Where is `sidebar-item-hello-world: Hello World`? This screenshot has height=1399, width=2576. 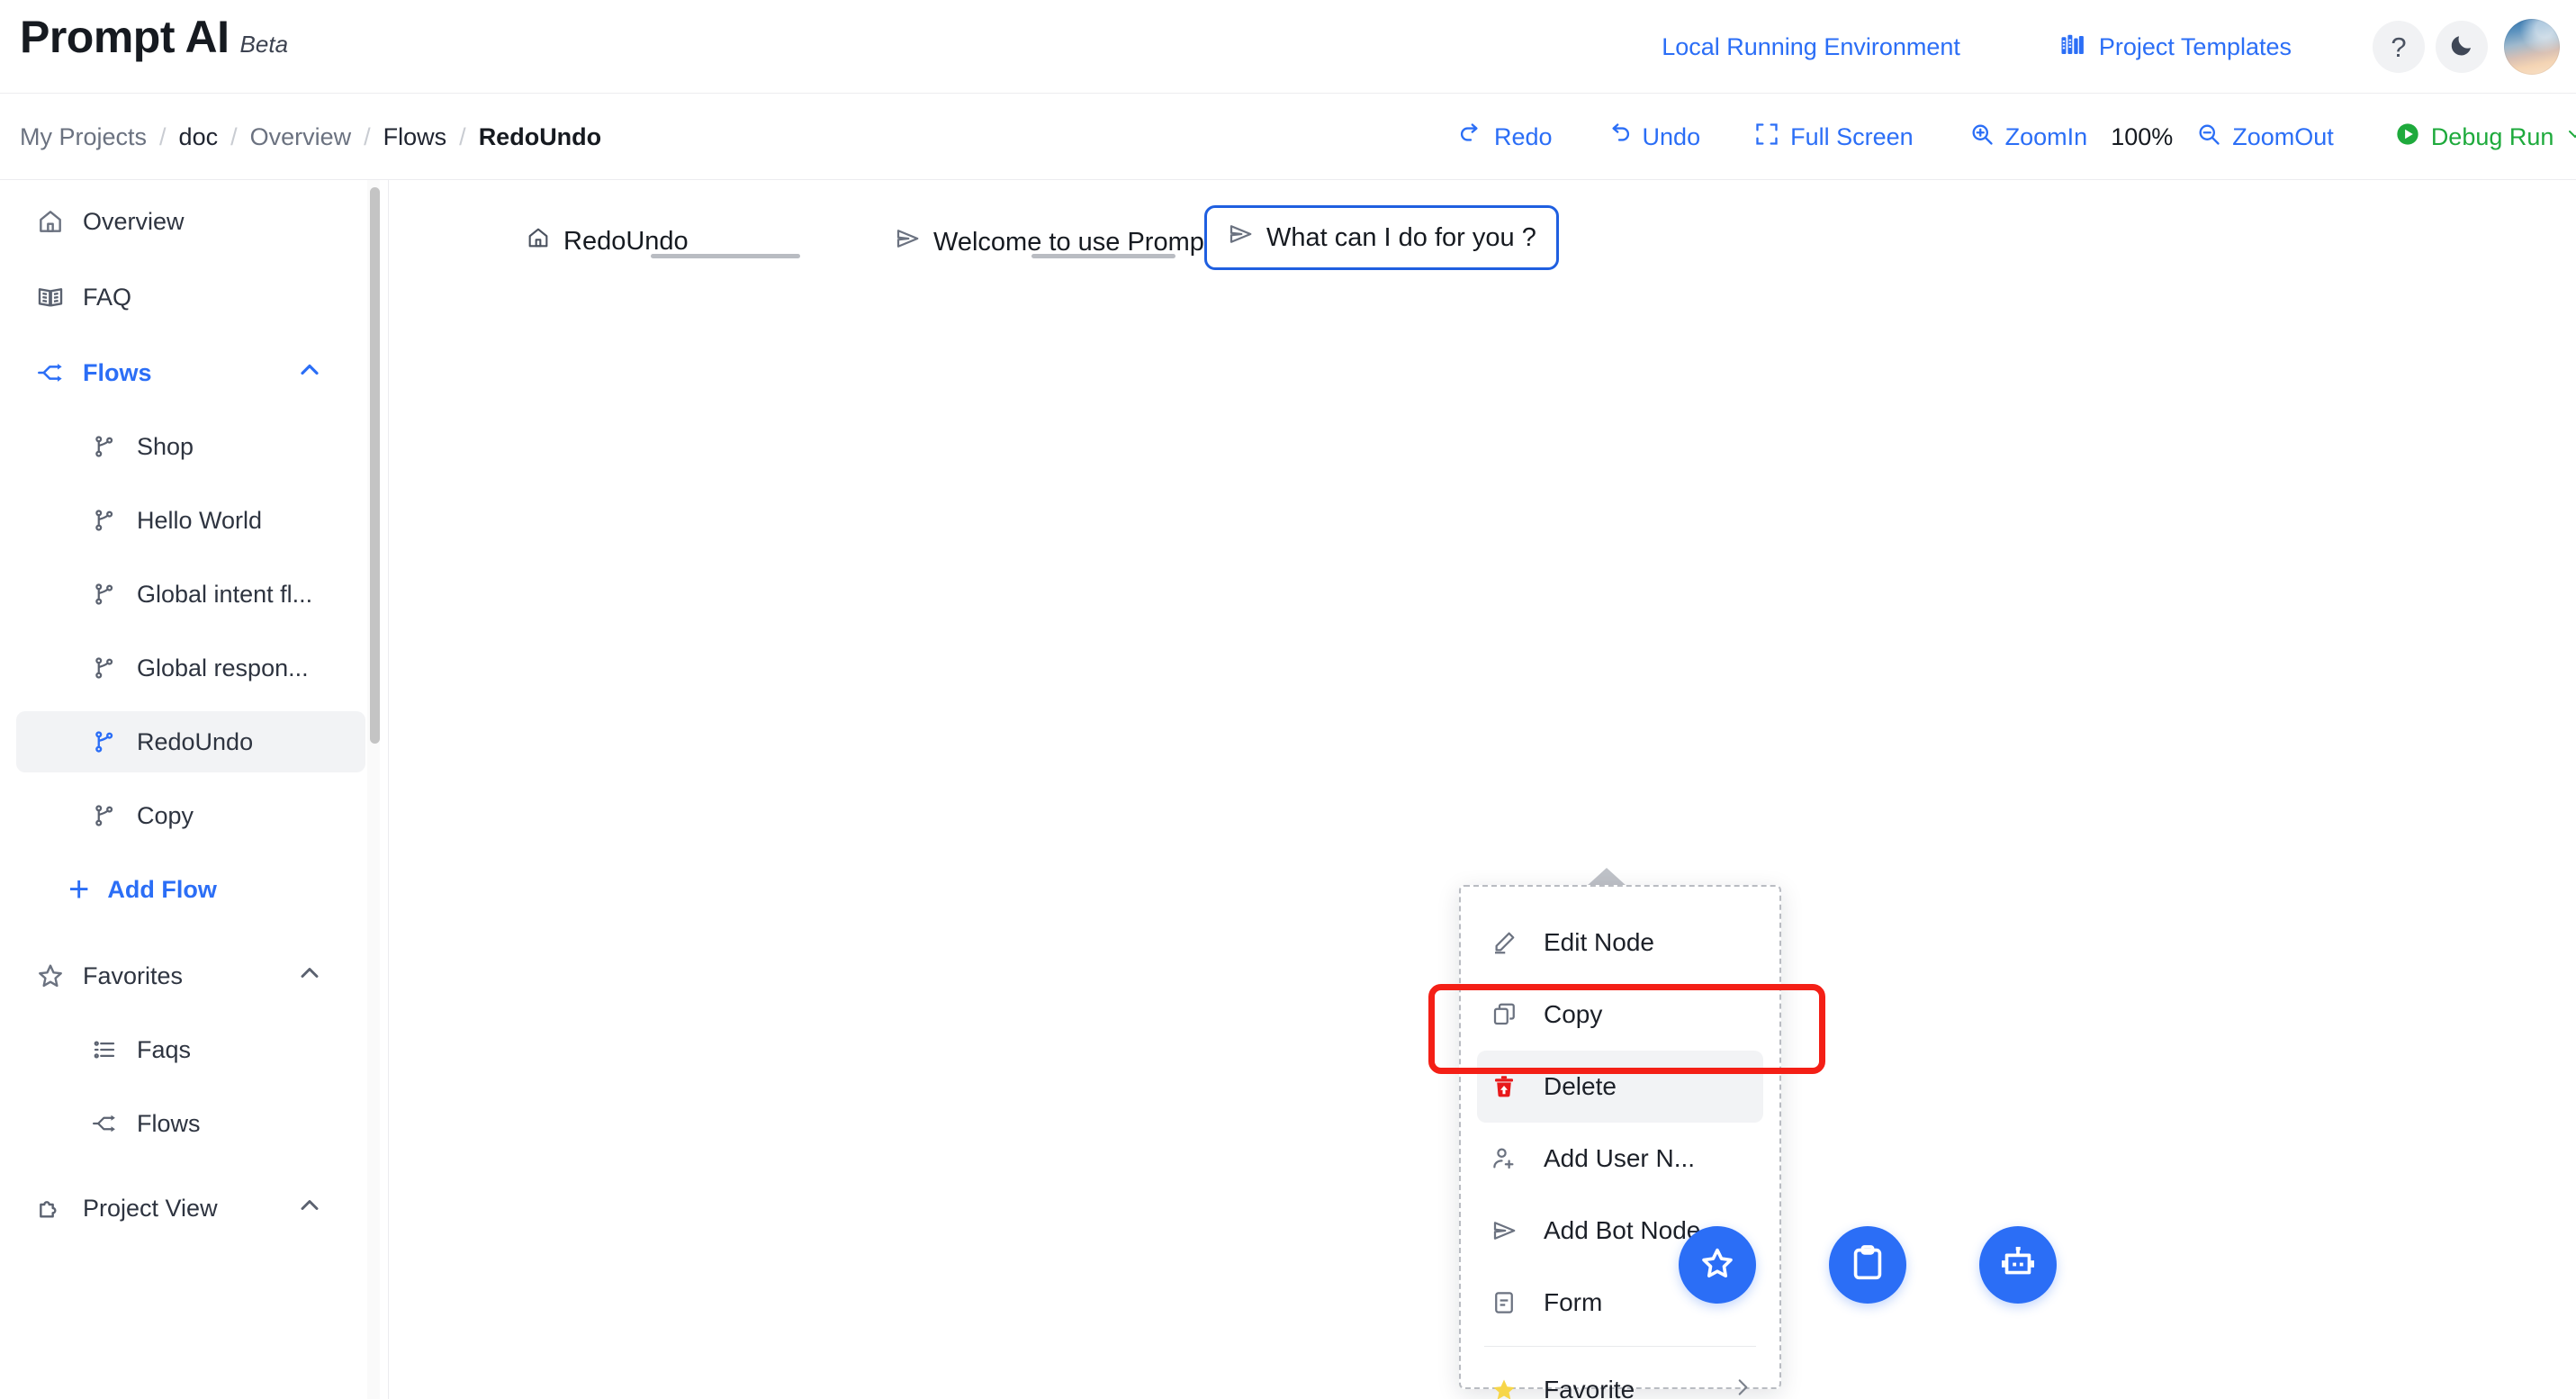 sidebar-item-hello-world: Hello World is located at coordinates (194, 520).